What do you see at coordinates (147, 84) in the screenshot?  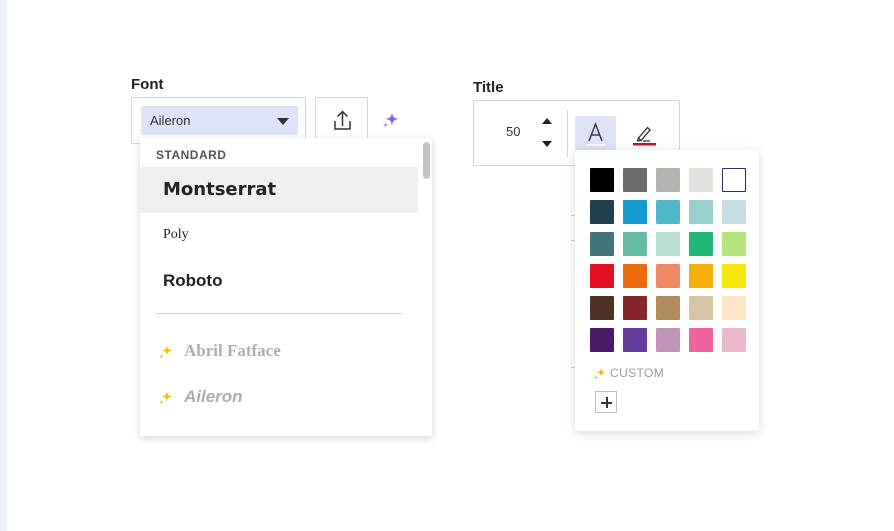 I see `font-label: Font` at bounding box center [147, 84].